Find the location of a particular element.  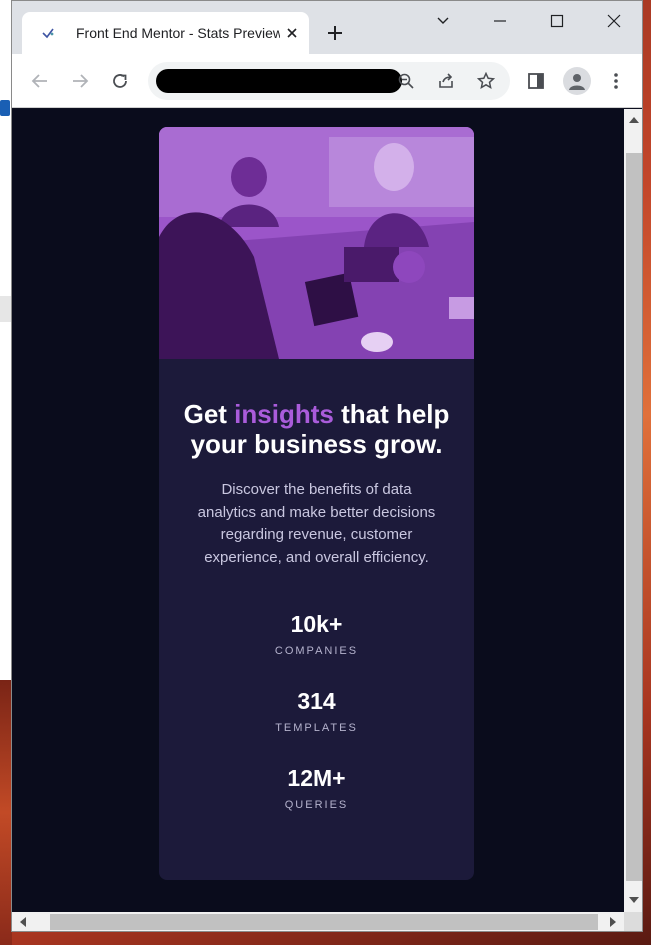

forward-button is located at coordinates (80, 81).